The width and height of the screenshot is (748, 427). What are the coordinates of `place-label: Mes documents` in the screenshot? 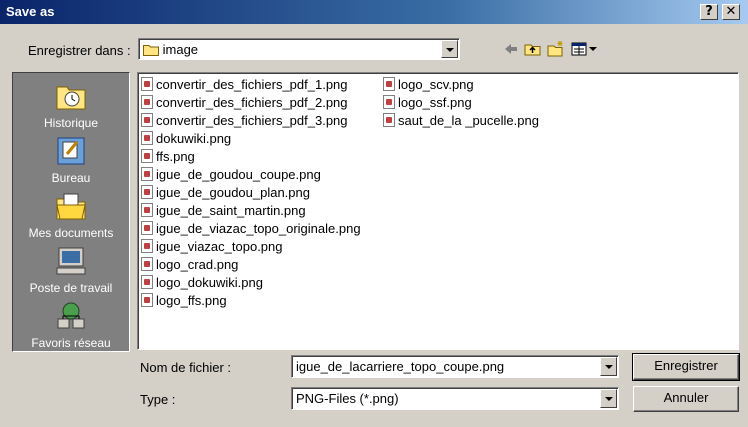 It's located at (71, 233).